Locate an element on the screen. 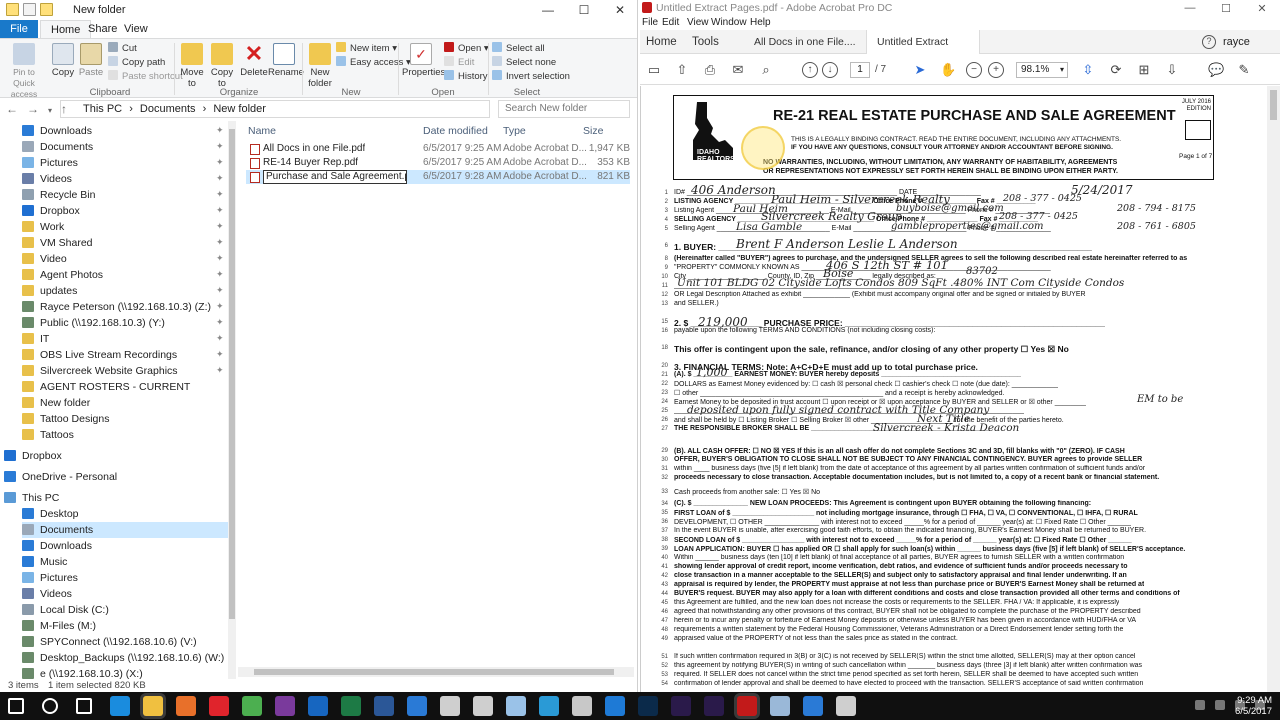  menu-window: Window is located at coordinates (729, 22).